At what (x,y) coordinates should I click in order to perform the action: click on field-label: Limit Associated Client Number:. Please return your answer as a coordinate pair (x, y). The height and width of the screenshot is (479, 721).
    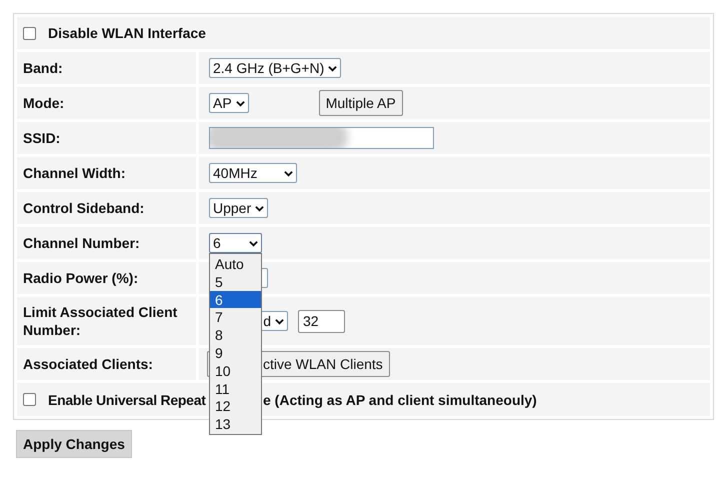
    Looking at the image, I should click on (100, 321).